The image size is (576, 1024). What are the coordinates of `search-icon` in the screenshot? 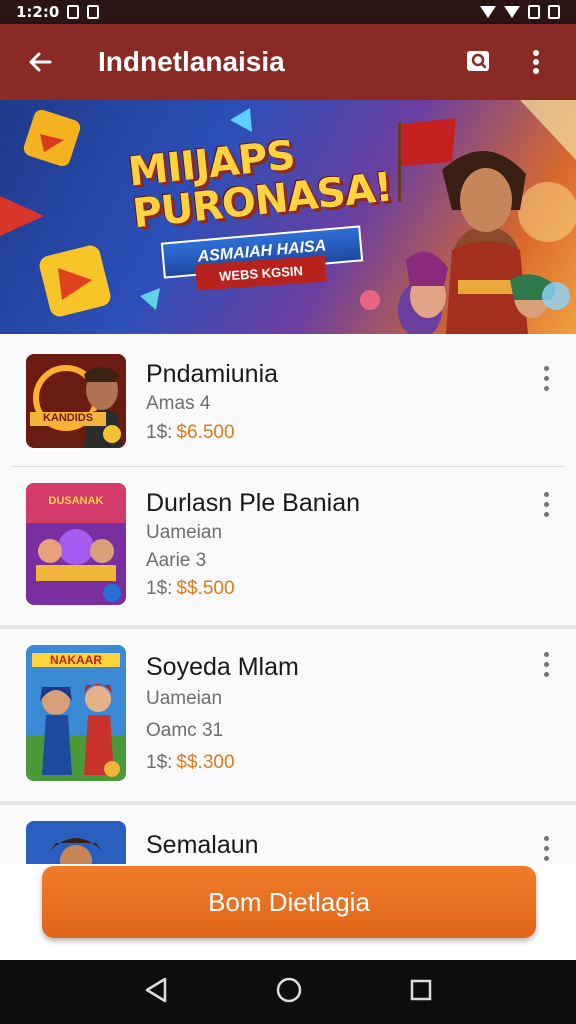 It's located at (478, 62).